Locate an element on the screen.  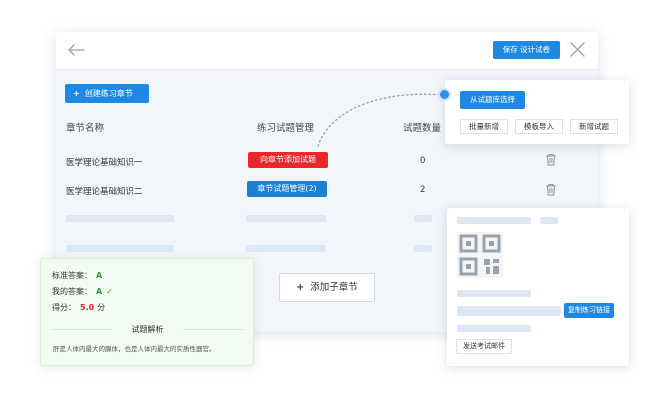
chapter-name: 医学理论基础知识一 is located at coordinates (104, 163).